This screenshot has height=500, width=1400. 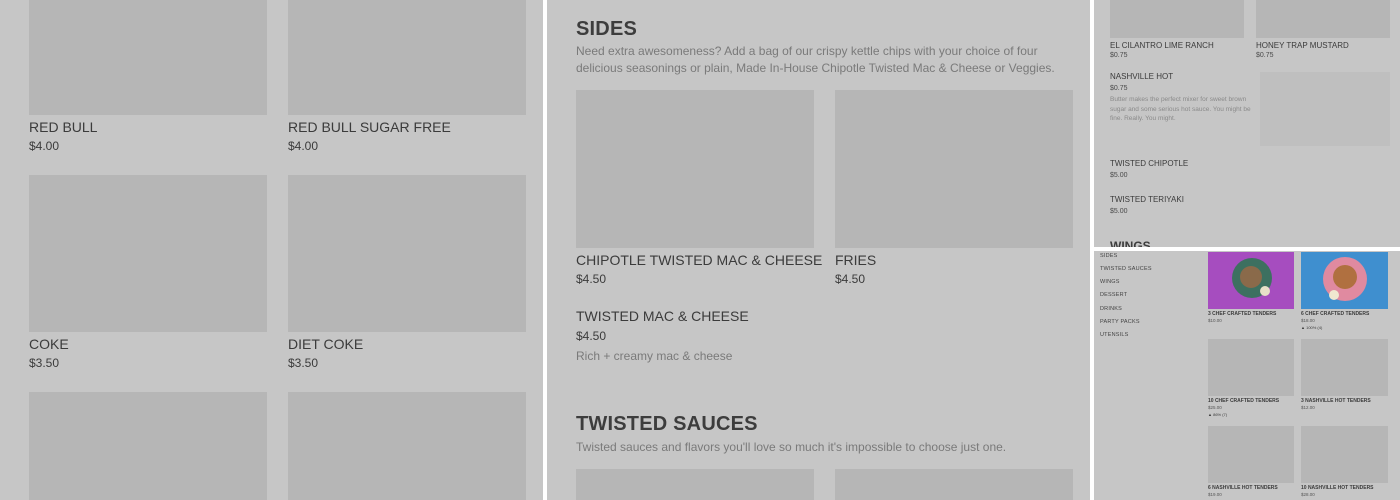 I want to click on nav-item-wings: WINGS, so click(x=1110, y=282).